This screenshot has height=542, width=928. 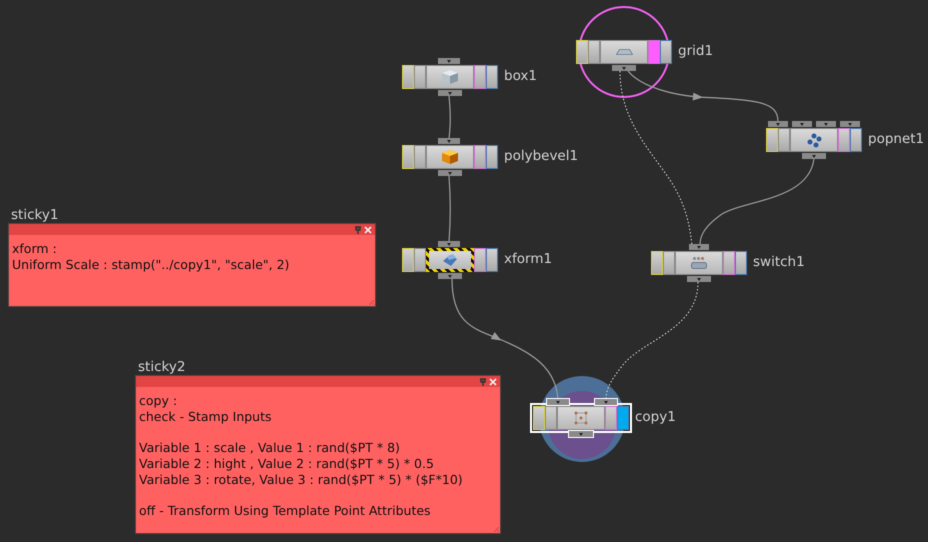 What do you see at coordinates (158, 401) in the screenshot?
I see `note-line: copy :` at bounding box center [158, 401].